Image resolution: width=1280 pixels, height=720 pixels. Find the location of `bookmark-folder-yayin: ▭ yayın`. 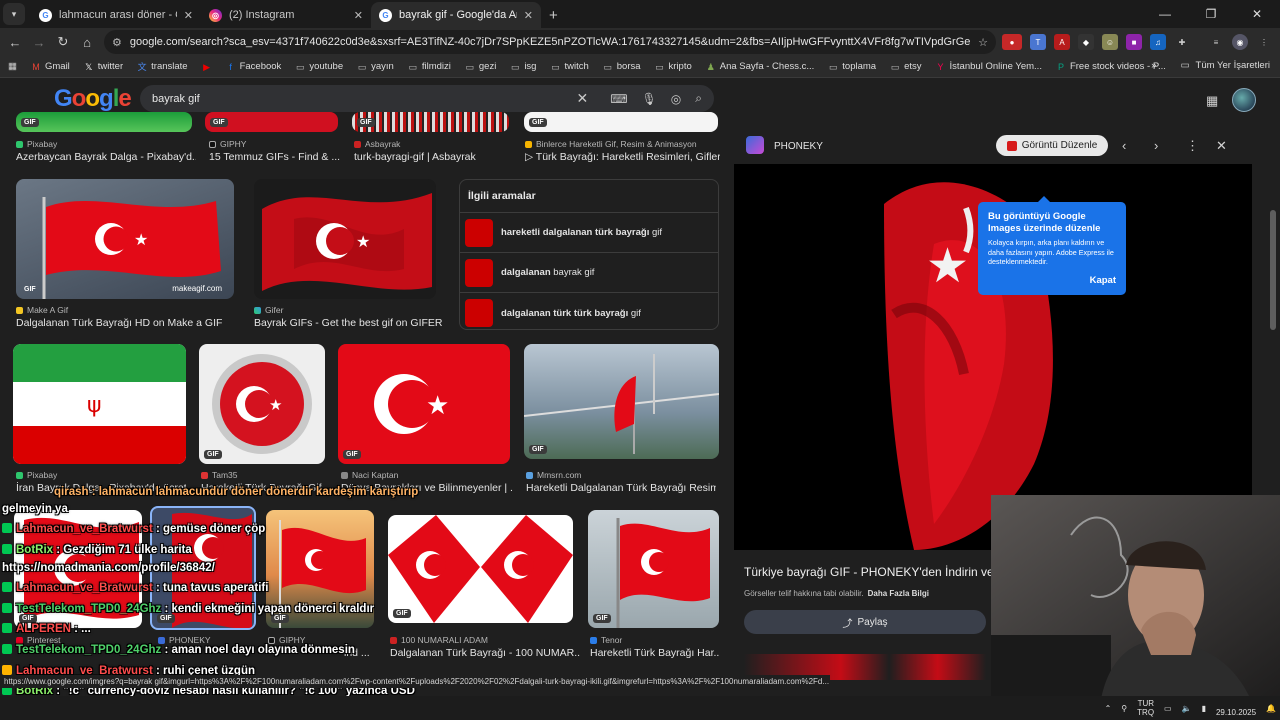

bookmark-folder-yayin: ▭ yayın is located at coordinates (375, 66).